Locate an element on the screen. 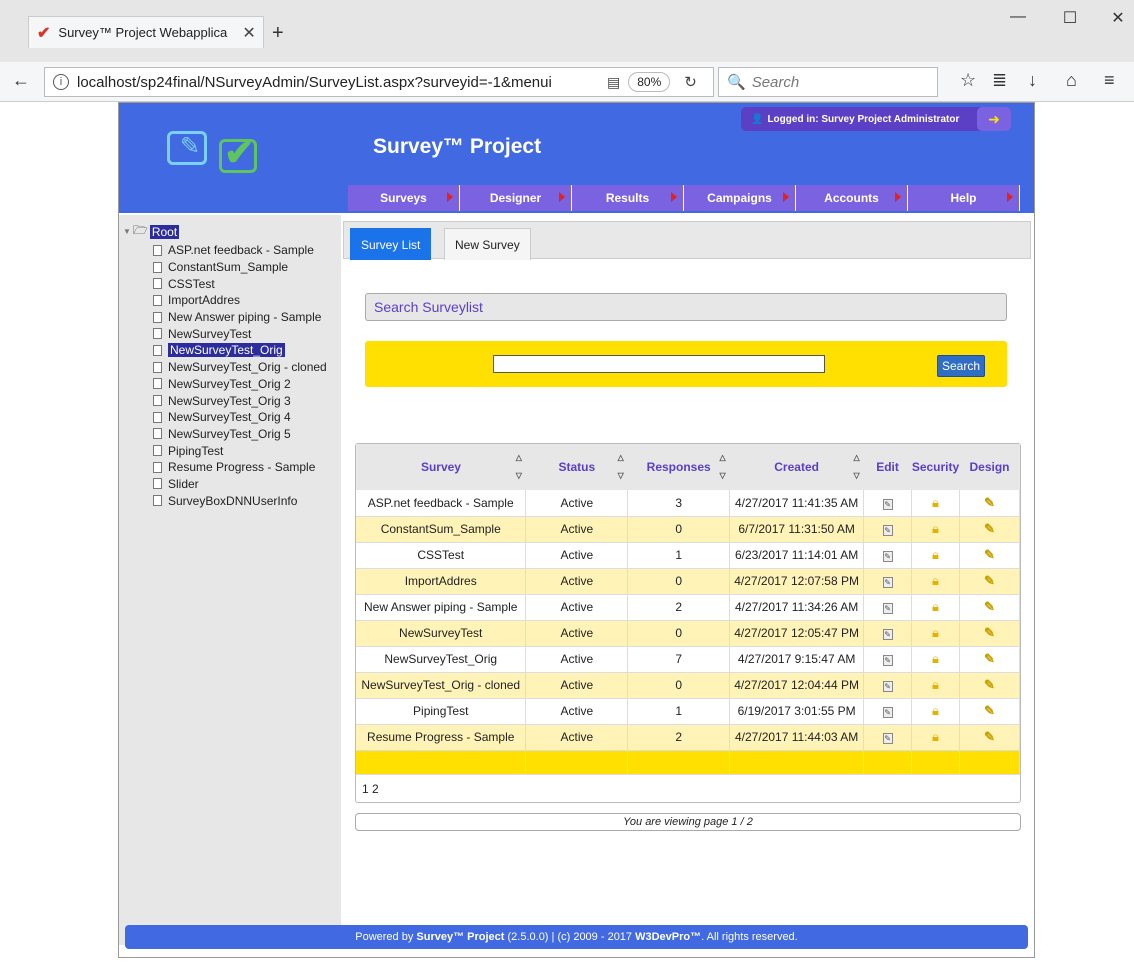 This screenshot has height=964, width=1134. tree-item: PipingTest is located at coordinates (247, 450).